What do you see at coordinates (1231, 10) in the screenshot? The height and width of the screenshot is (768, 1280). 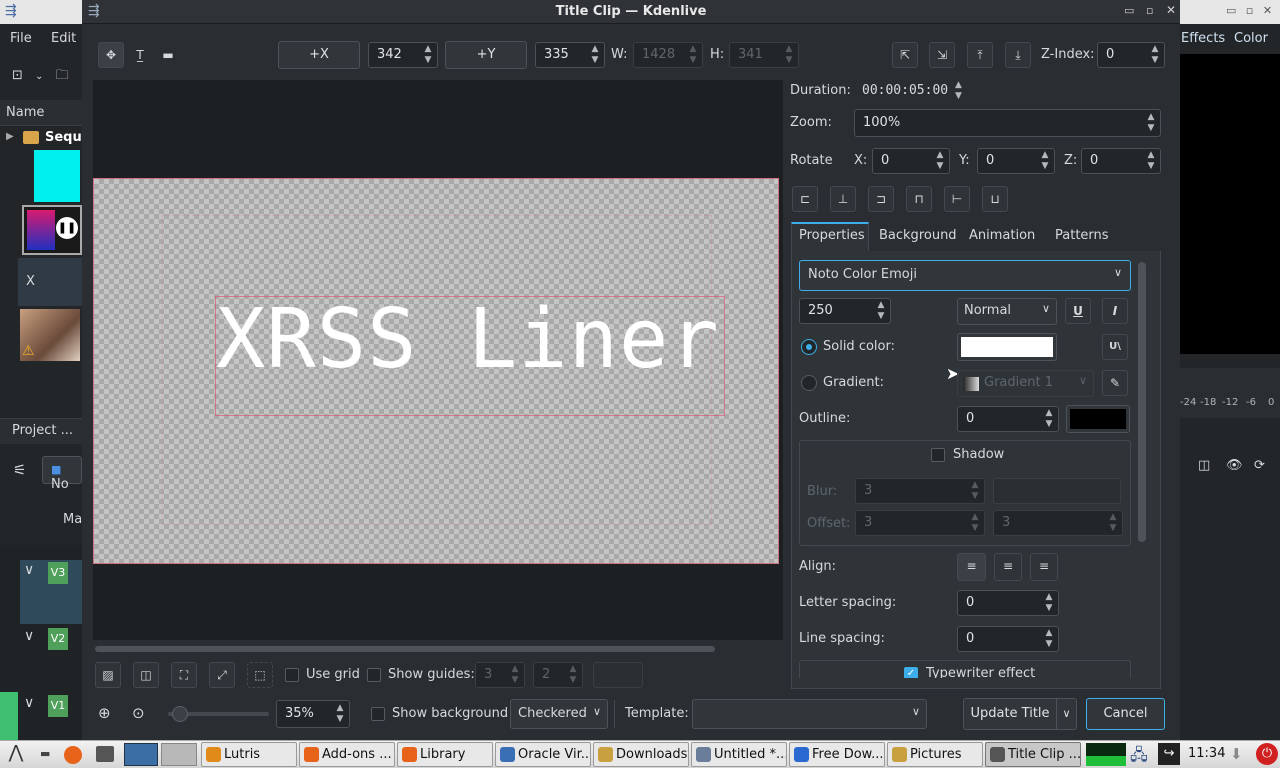 I see `bg-minimize-icon: ▭` at bounding box center [1231, 10].